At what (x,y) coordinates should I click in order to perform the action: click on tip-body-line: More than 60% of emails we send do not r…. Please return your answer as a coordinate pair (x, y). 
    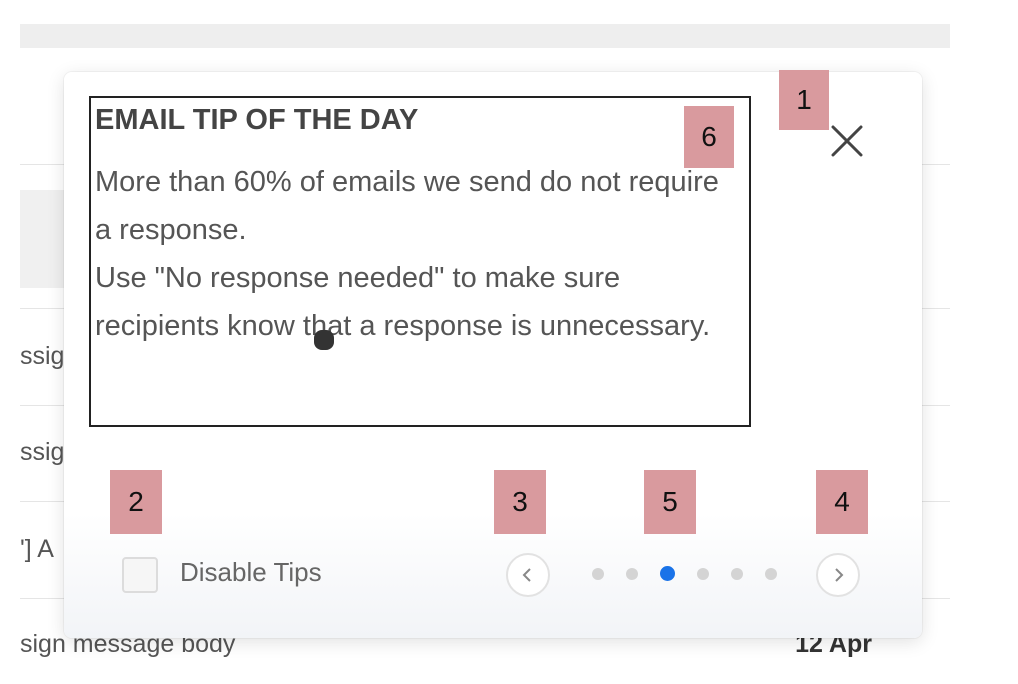
    Looking at the image, I should click on (407, 206).